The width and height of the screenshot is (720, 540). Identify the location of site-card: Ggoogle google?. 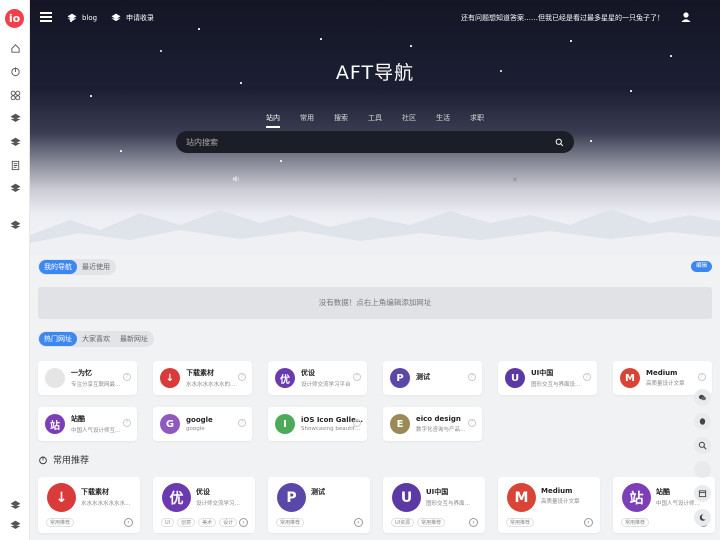
(202, 424).